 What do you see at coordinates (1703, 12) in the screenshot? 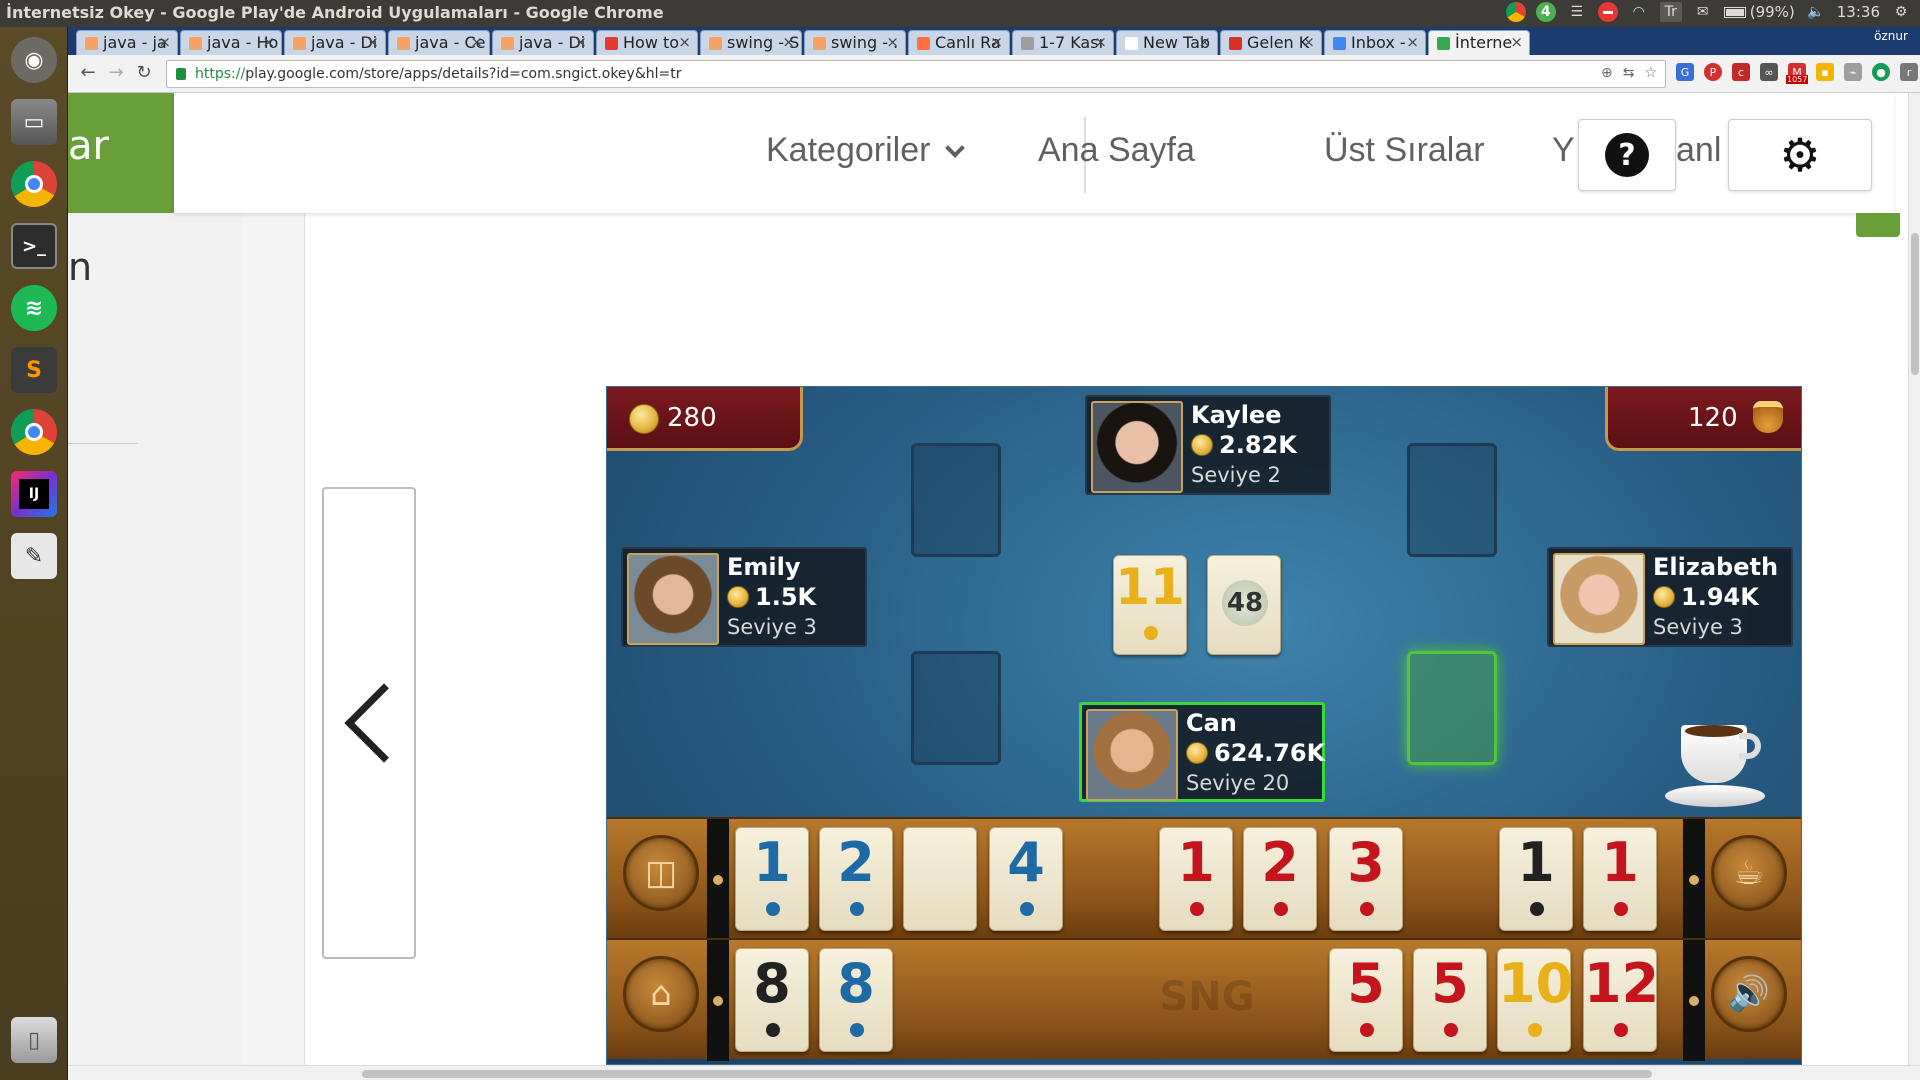
I see `mail-icon: ✉` at bounding box center [1703, 12].